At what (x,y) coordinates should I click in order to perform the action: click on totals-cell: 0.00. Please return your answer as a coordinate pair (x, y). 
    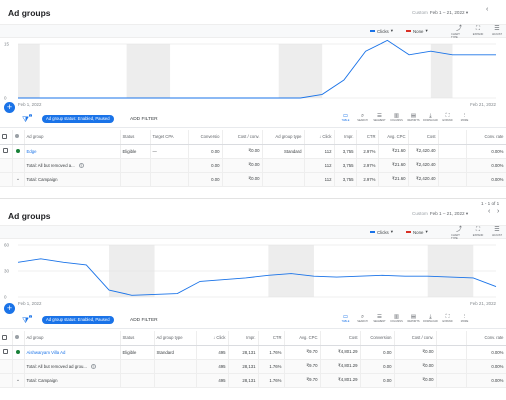
    Looking at the image, I should click on (205, 165).